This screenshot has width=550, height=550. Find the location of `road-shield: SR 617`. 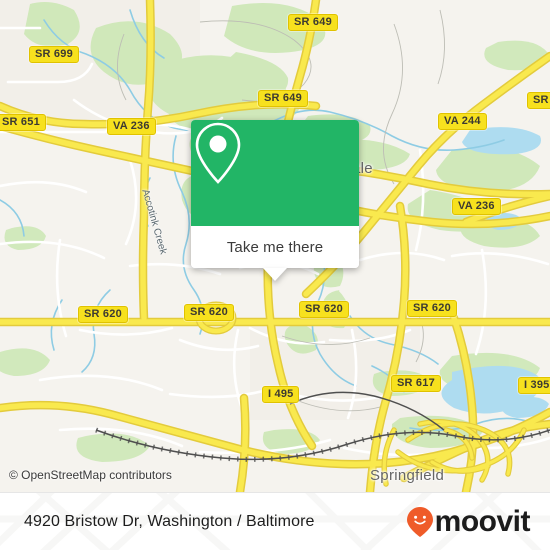

road-shield: SR 617 is located at coordinates (416, 383).